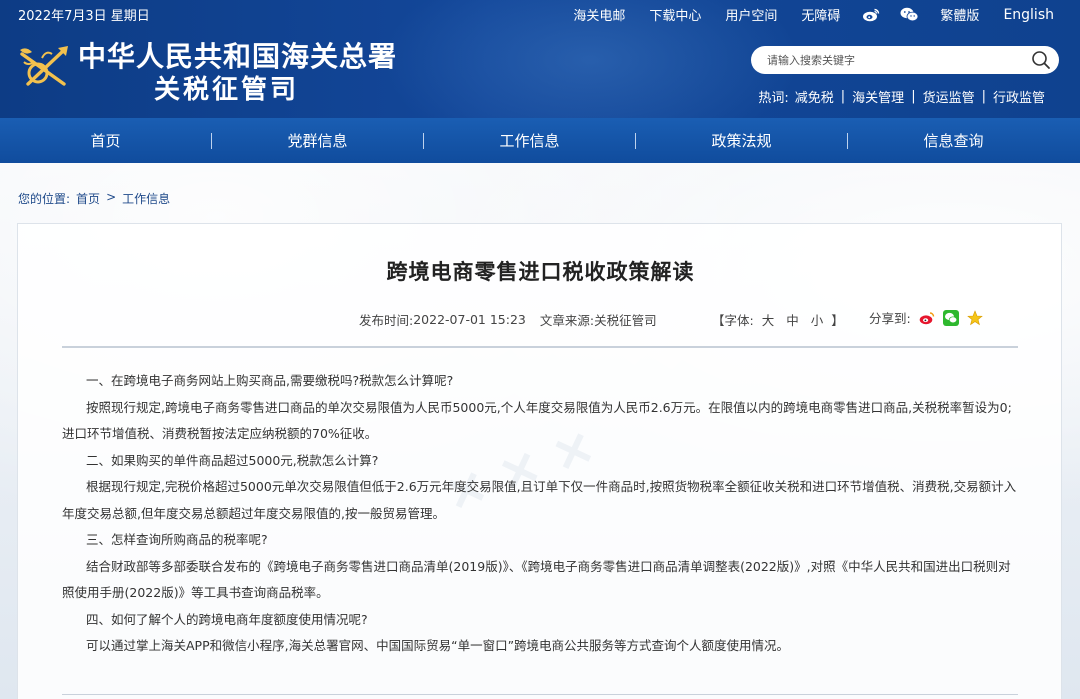  What do you see at coordinates (909, 15) in the screenshot?
I see `wechat-icon` at bounding box center [909, 15].